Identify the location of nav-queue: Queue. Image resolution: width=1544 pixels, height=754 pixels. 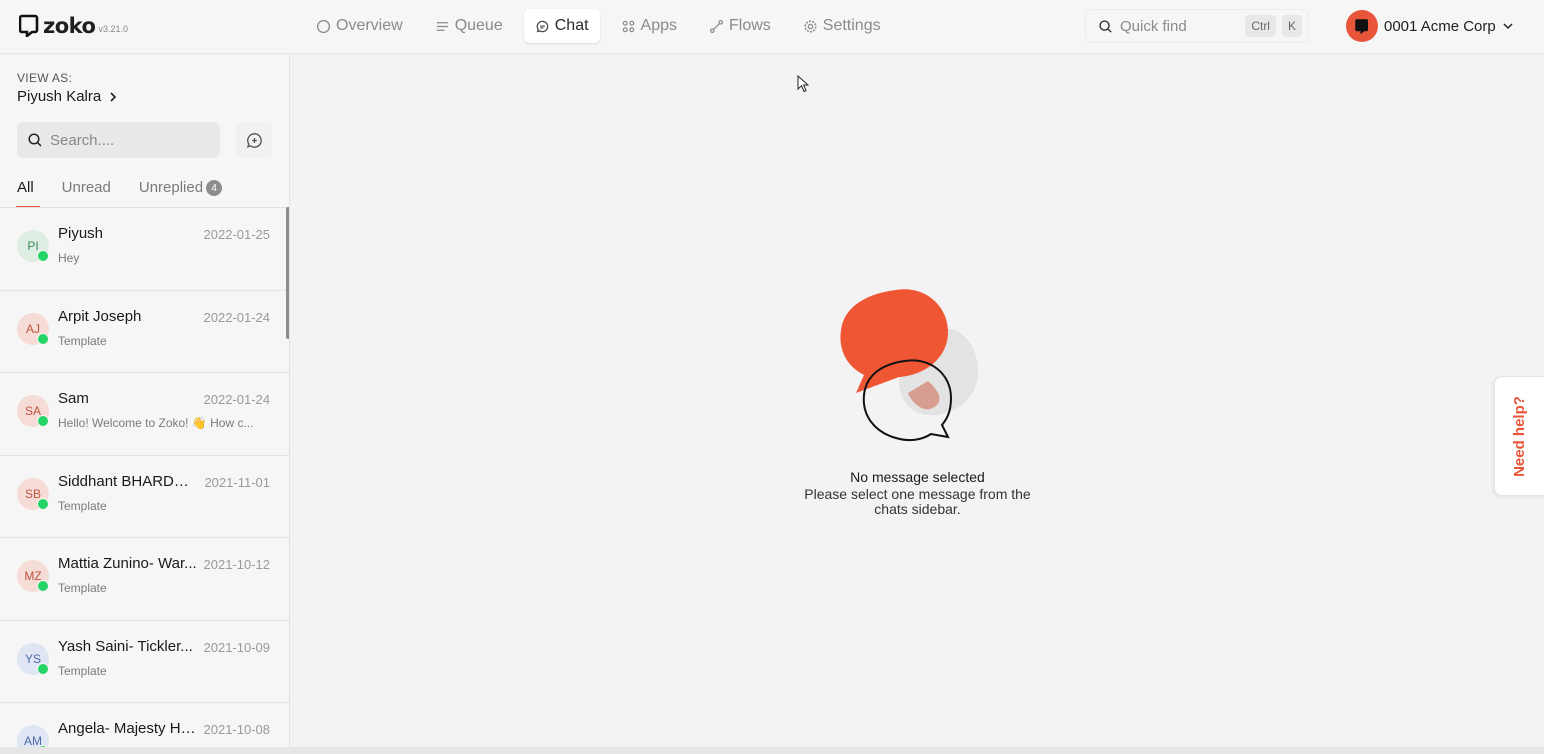
(469, 26).